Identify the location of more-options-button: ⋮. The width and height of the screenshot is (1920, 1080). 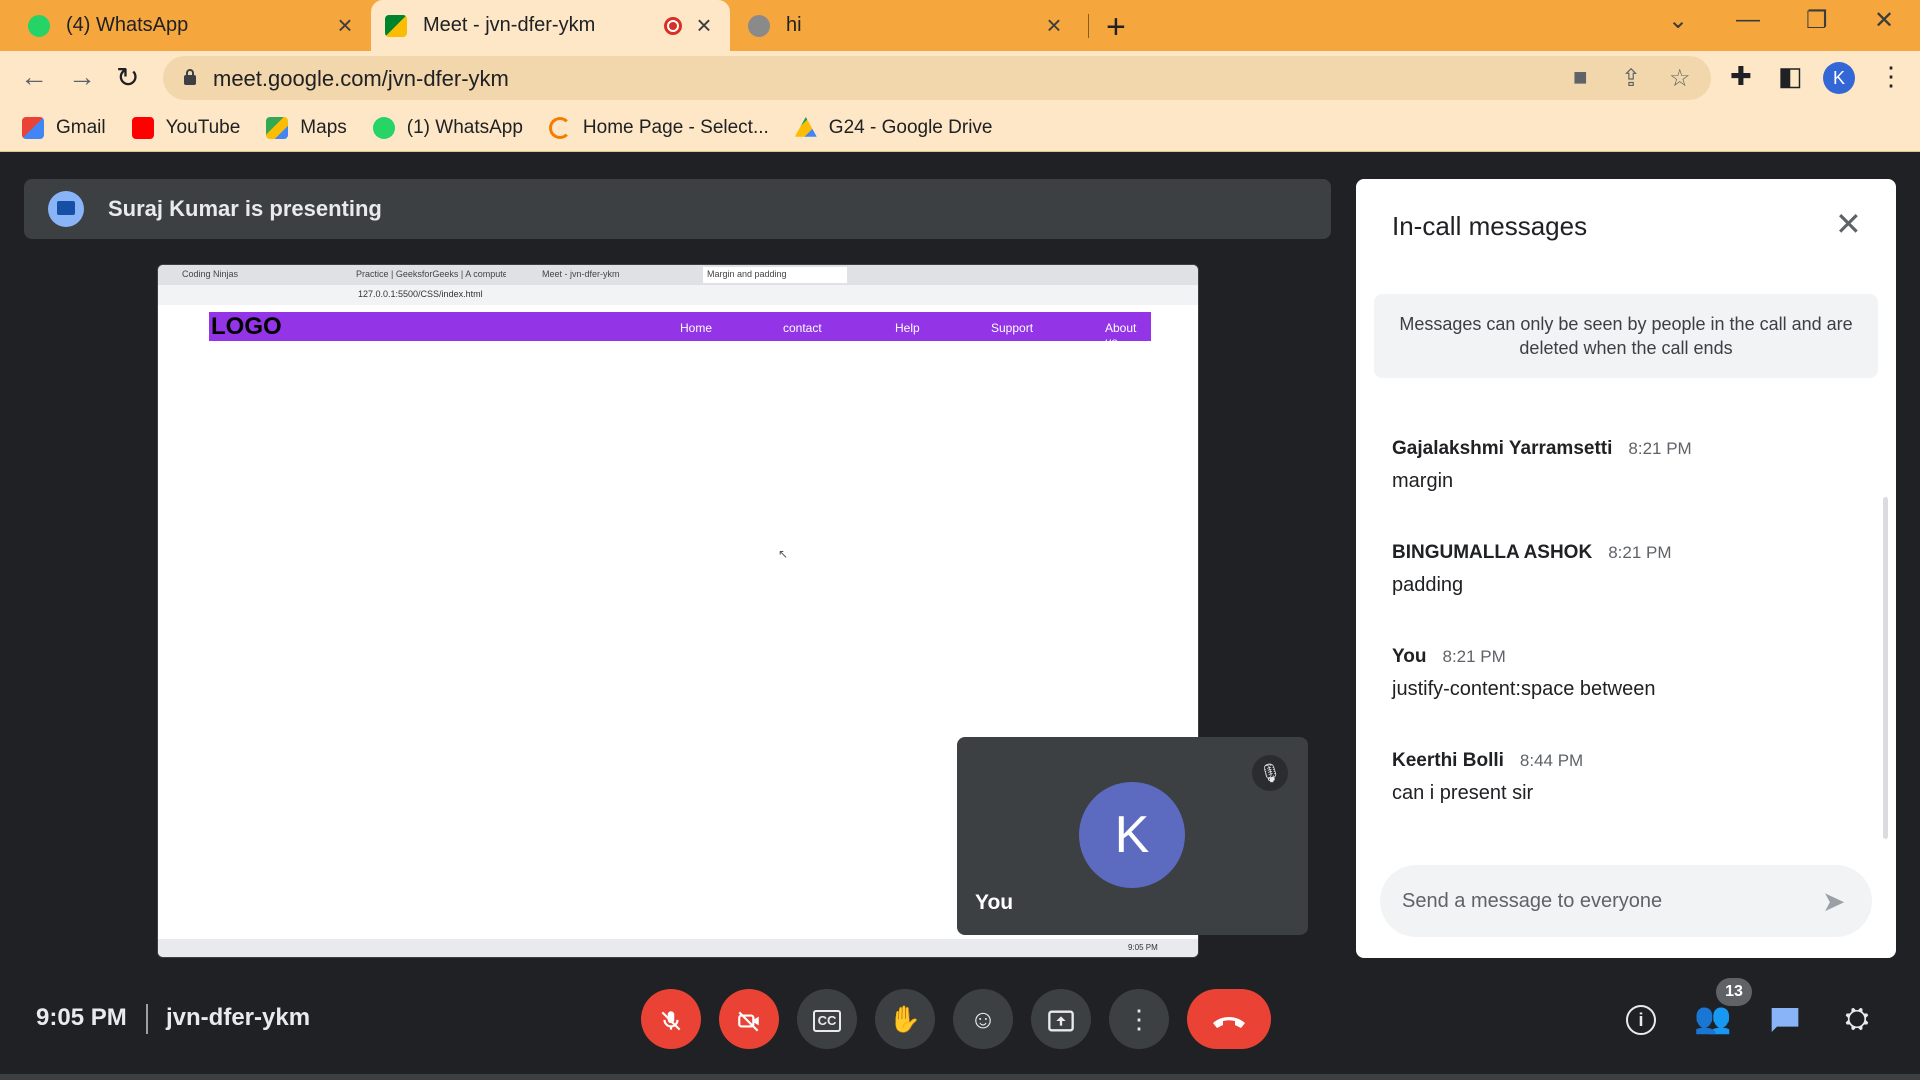
(1139, 1019).